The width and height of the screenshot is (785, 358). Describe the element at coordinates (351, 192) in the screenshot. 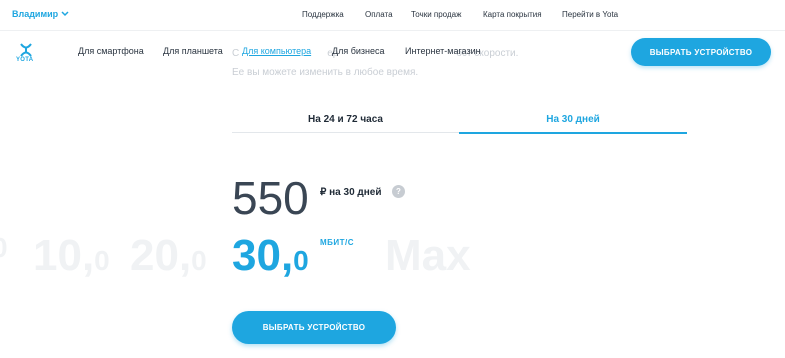

I see `price-unit: ₽ на 30 дней` at that location.